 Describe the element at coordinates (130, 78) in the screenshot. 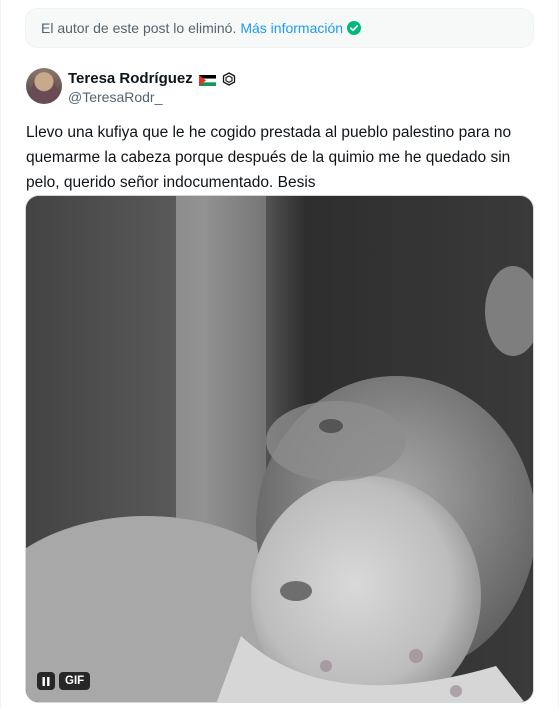

I see `author-name: Teresa Rodríguez` at that location.